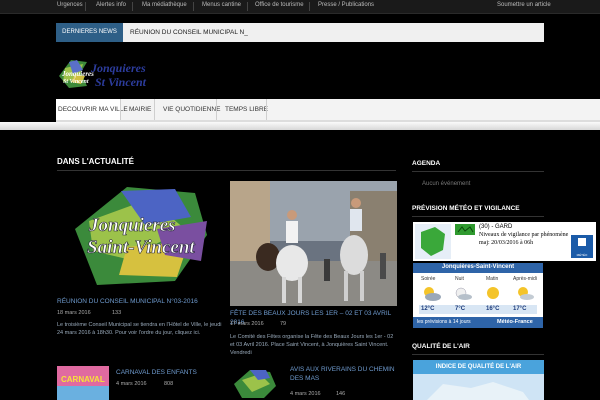  What do you see at coordinates (93, 109) in the screenshot?
I see `nav-item-decouvrir: DECOUVRIR MA VILLE` at bounding box center [93, 109].